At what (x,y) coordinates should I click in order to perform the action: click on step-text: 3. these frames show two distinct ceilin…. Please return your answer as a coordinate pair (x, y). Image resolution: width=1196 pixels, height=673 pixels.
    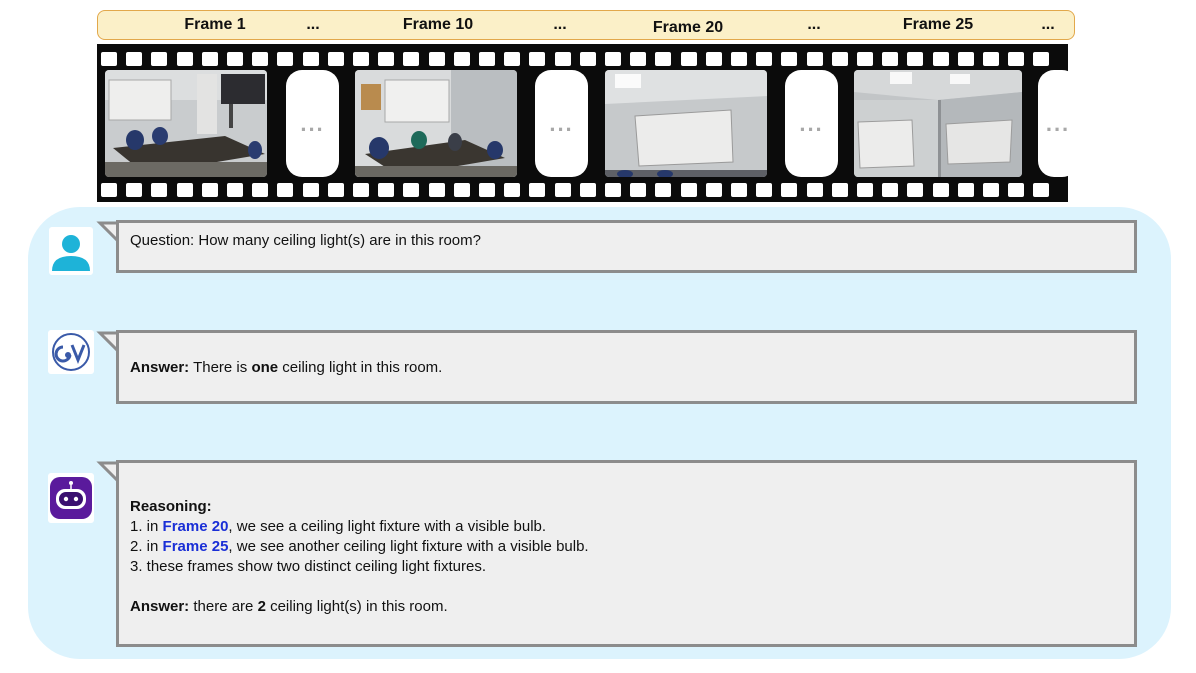
    Looking at the image, I should click on (308, 566).